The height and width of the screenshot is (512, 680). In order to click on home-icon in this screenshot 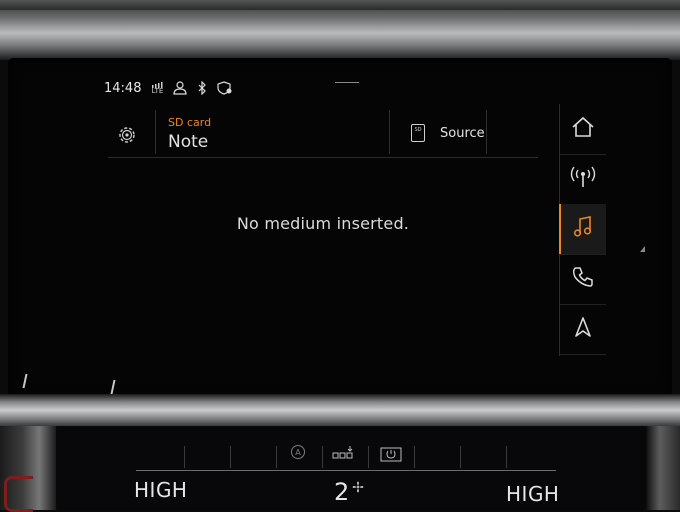, I will do `click(583, 129)`.